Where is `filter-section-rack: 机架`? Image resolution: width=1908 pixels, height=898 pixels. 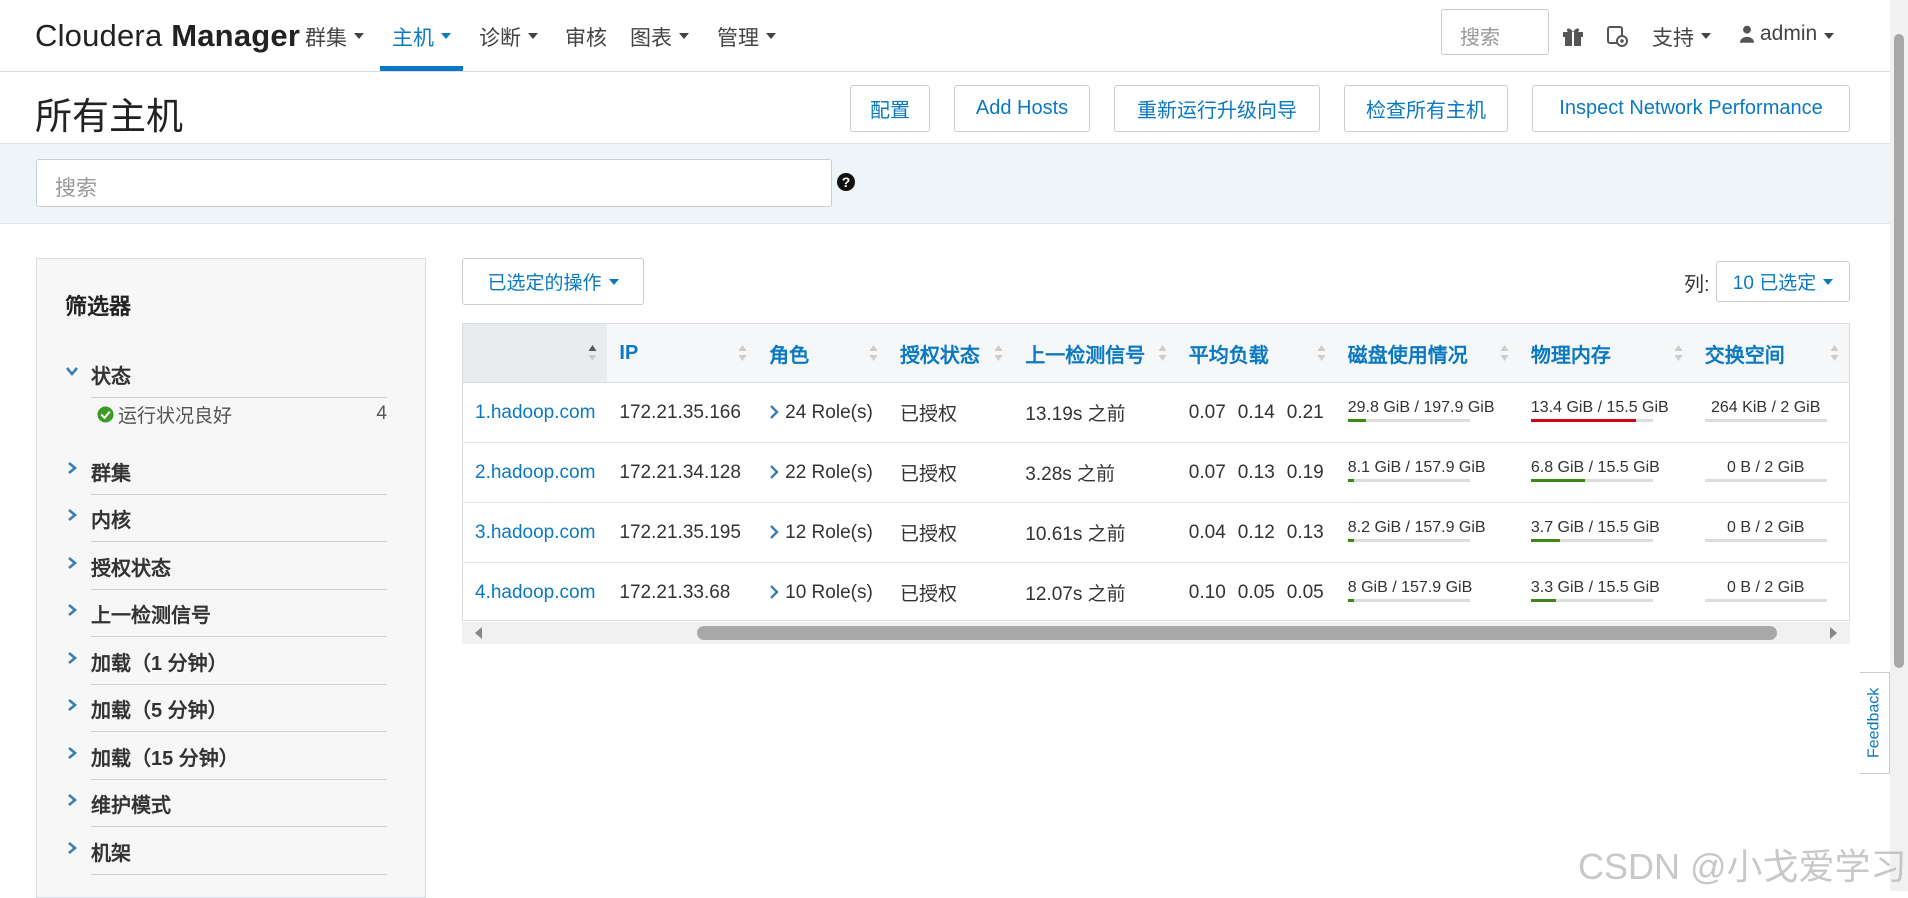 filter-section-rack: 机架 is located at coordinates (226, 849).